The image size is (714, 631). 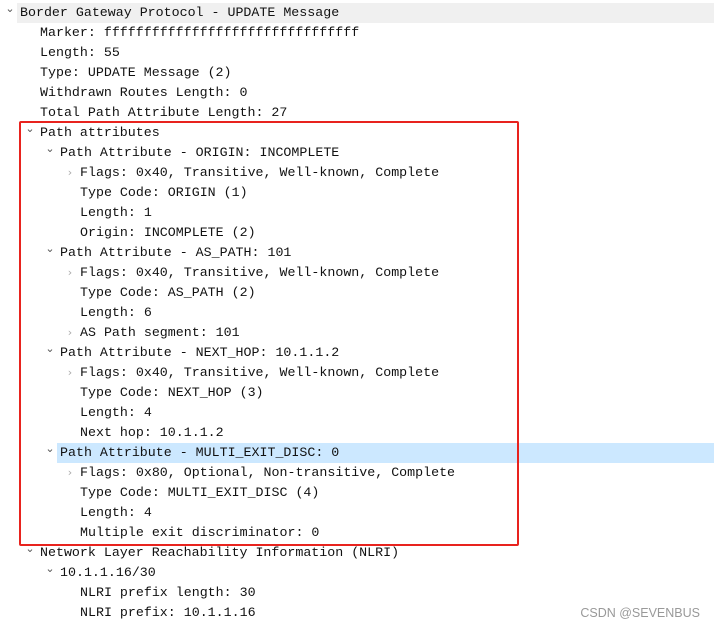 What do you see at coordinates (164, 112) in the screenshot?
I see `tree-row-label: Total Path Attribute Length: 27` at bounding box center [164, 112].